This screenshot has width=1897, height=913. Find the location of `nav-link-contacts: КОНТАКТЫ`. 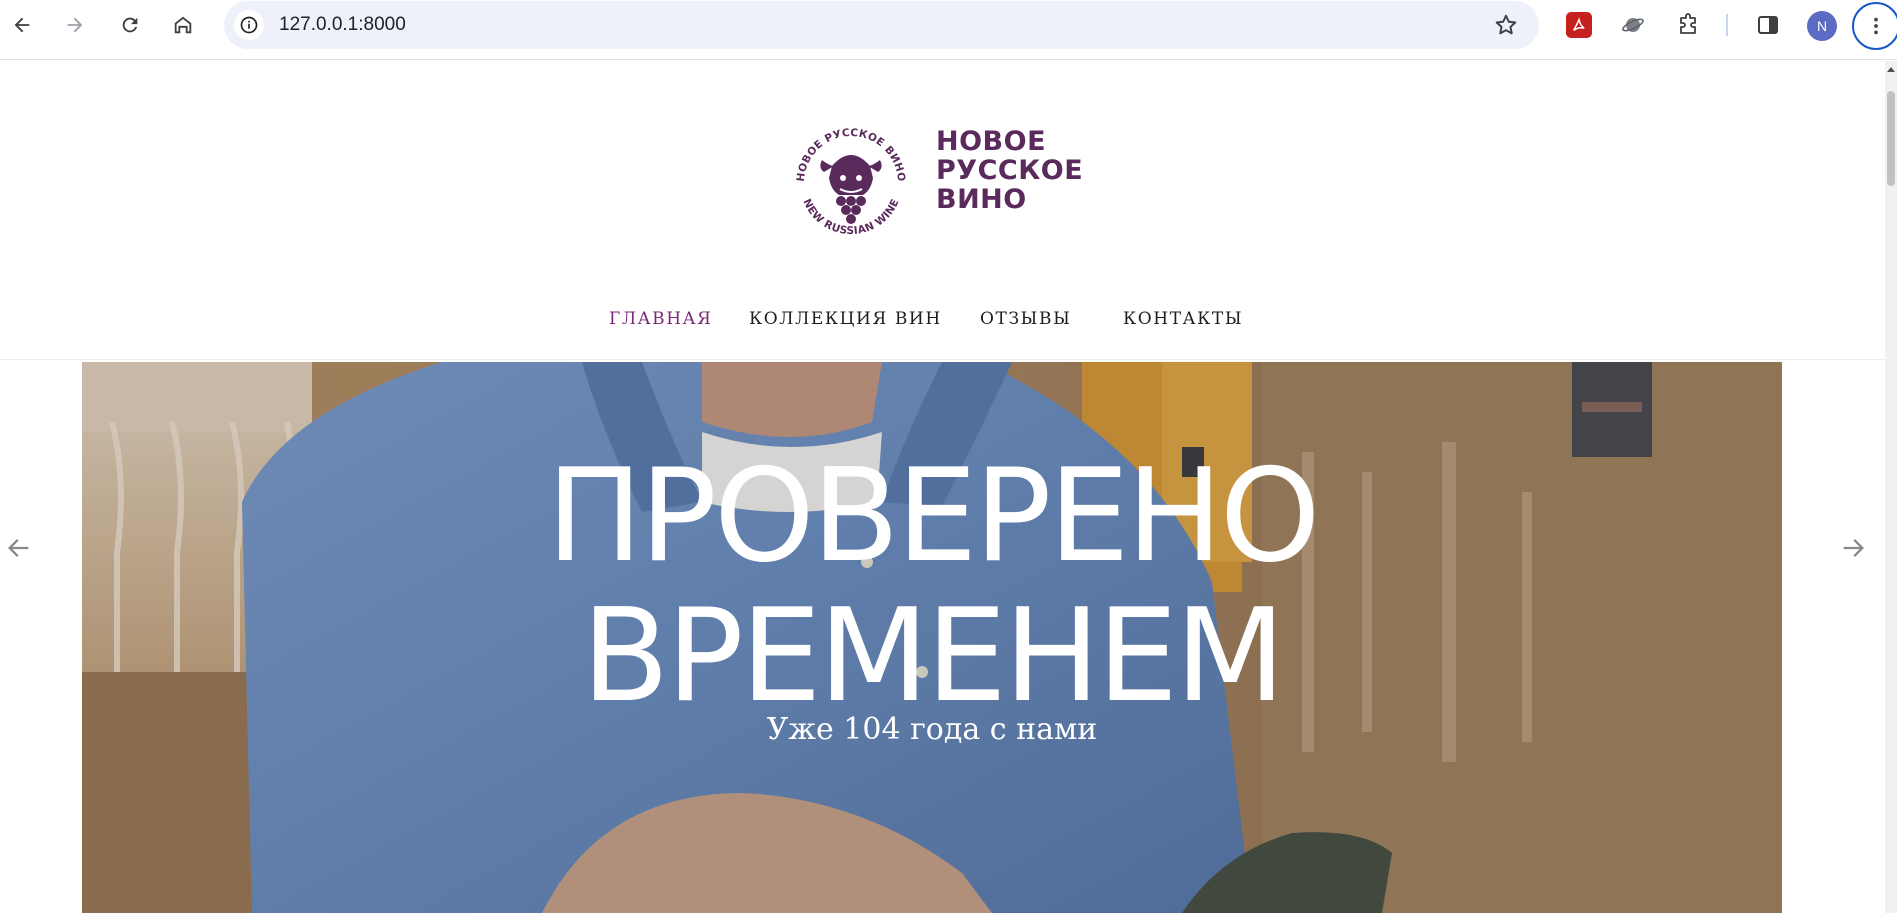

nav-link-contacts: КОНТАКТЫ is located at coordinates (1183, 319).